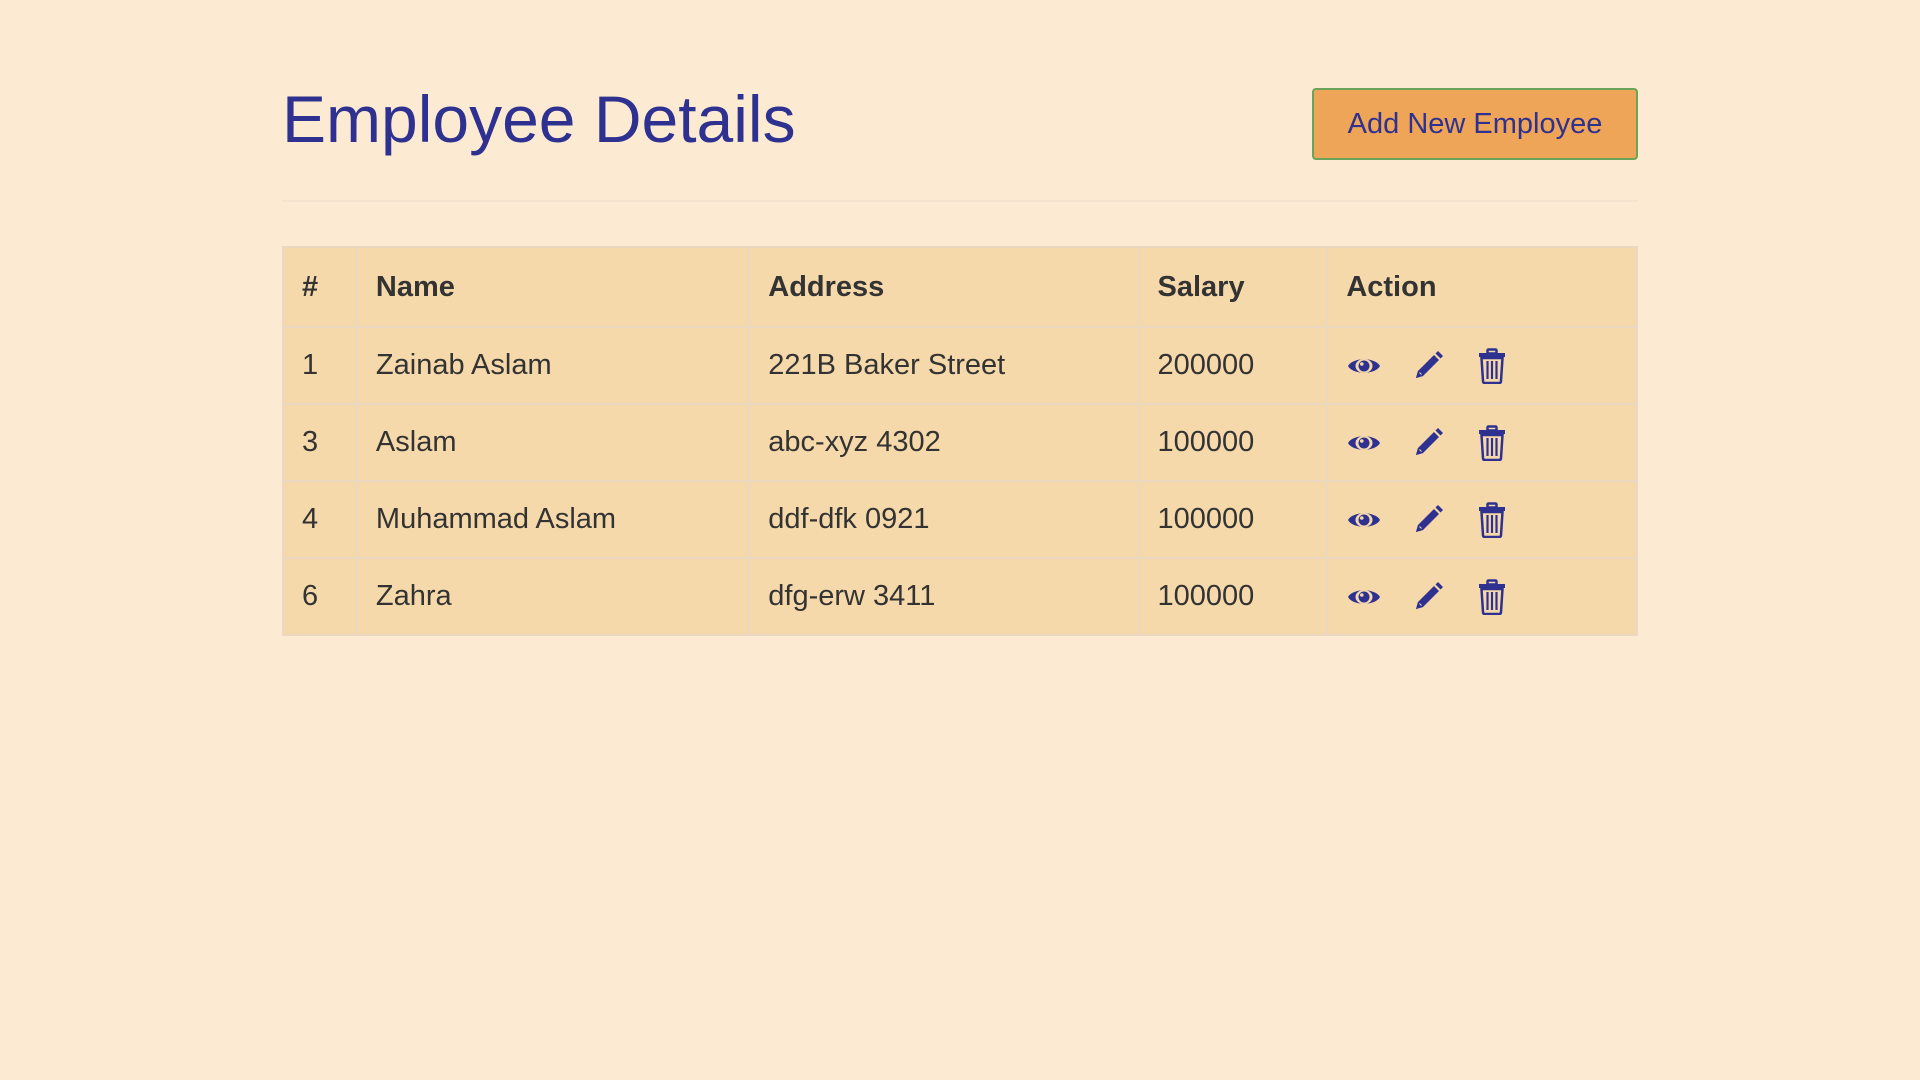  I want to click on employee-address: abc-xyz 4302, so click(944, 442).